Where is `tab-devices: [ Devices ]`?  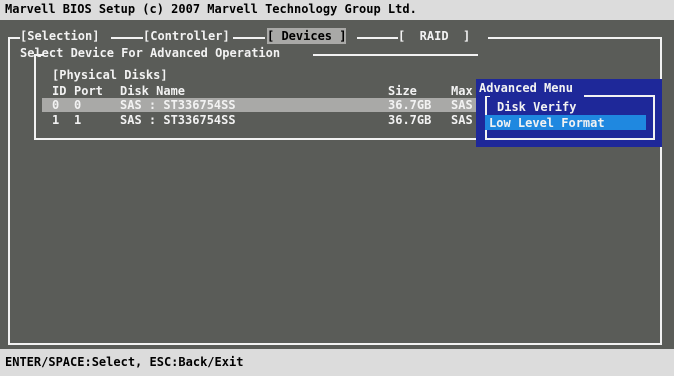
tab-devices: [ Devices ] is located at coordinates (307, 36).